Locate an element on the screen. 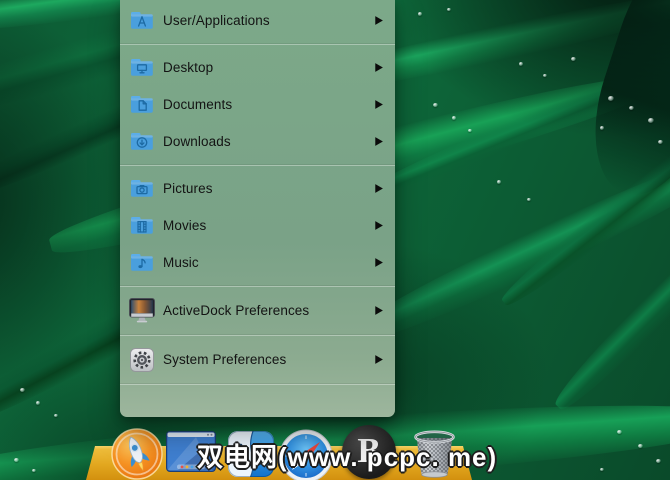  applications-folder-icon is located at coordinates (141, 20).